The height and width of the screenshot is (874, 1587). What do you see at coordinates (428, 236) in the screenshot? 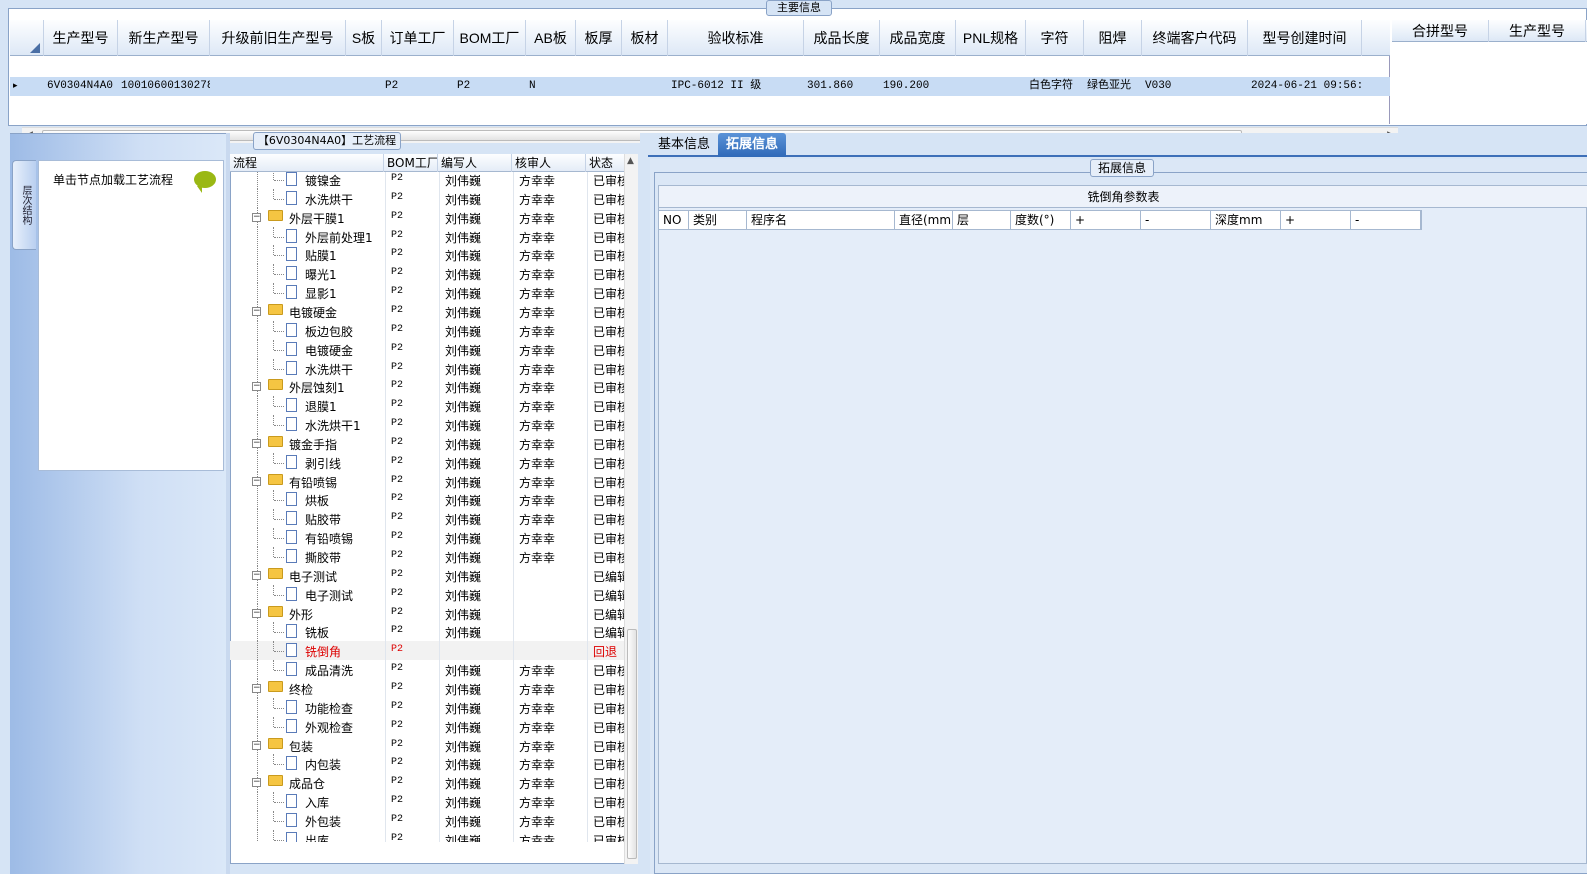
I see `tree-row: 外层前处理1 P2 刘伟巍 方幸幸 已审核` at bounding box center [428, 236].